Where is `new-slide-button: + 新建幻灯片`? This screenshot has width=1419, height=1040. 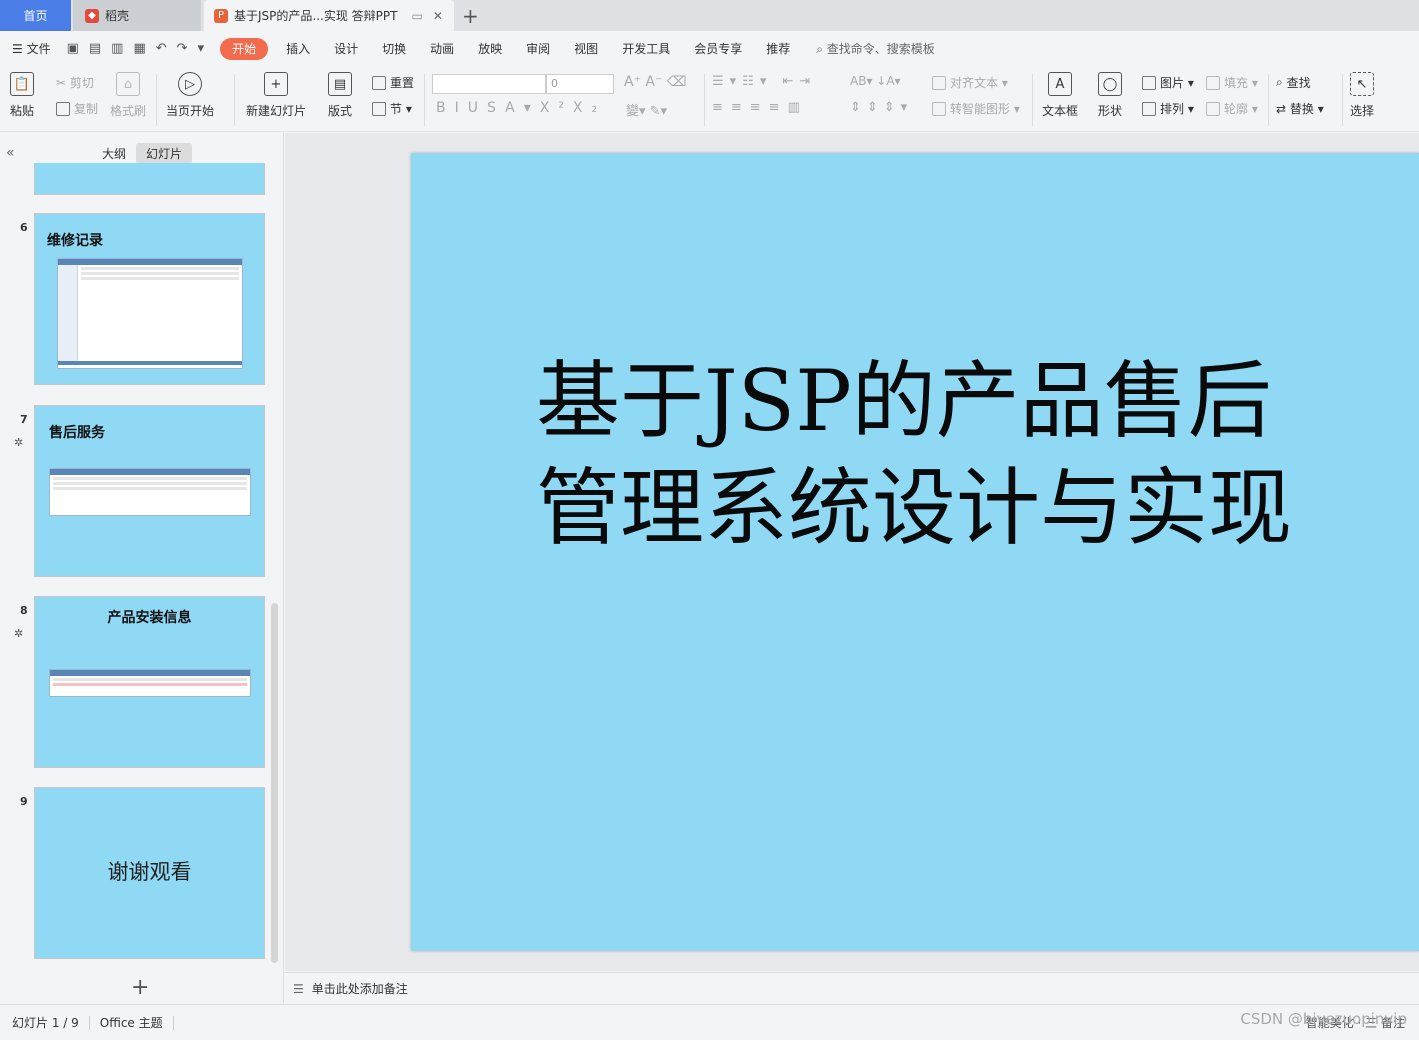
new-slide-button: + 新建幻灯片 is located at coordinates (276, 95).